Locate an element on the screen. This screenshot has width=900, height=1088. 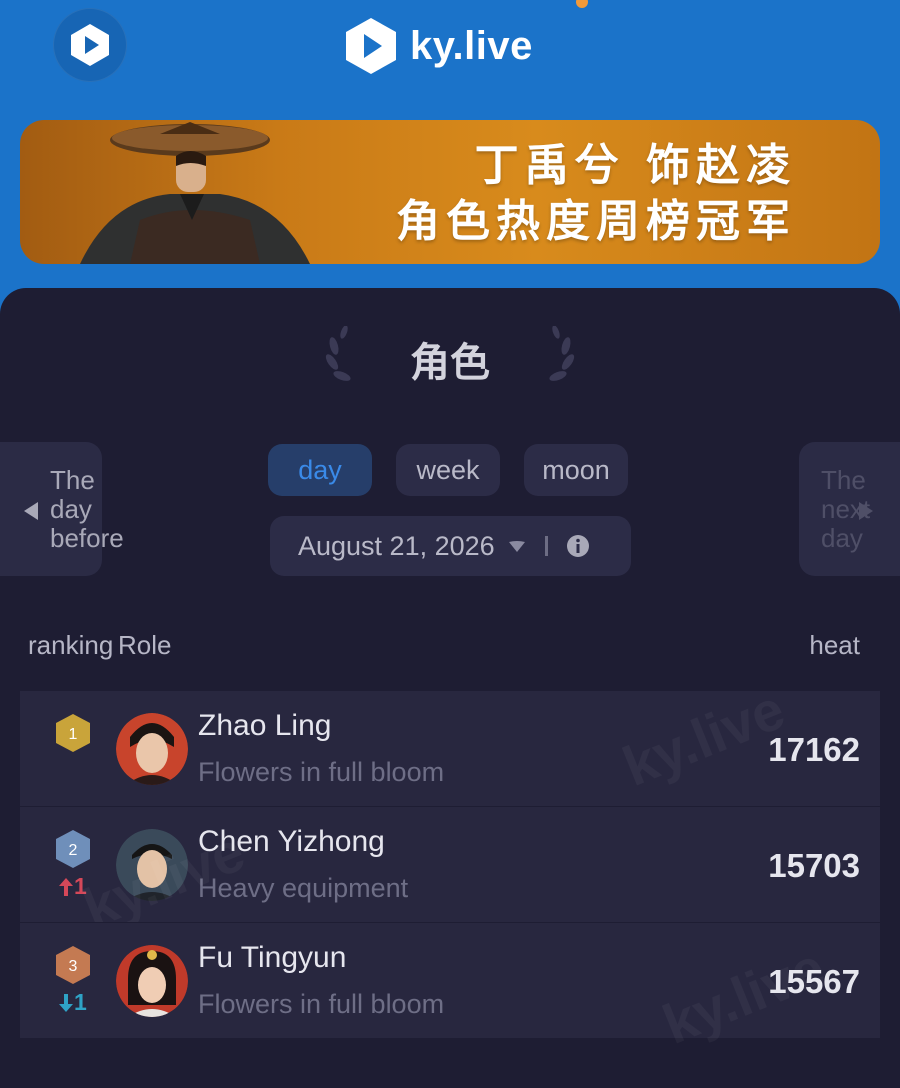
next-day-label-line: The is located at coordinates (843, 480).